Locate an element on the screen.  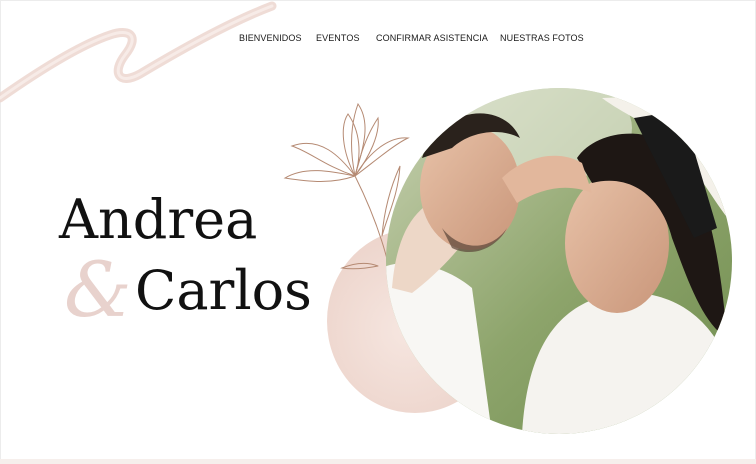
nav-item-nuestras-fotos: NUESTRAS FOTOS is located at coordinates (542, 38).